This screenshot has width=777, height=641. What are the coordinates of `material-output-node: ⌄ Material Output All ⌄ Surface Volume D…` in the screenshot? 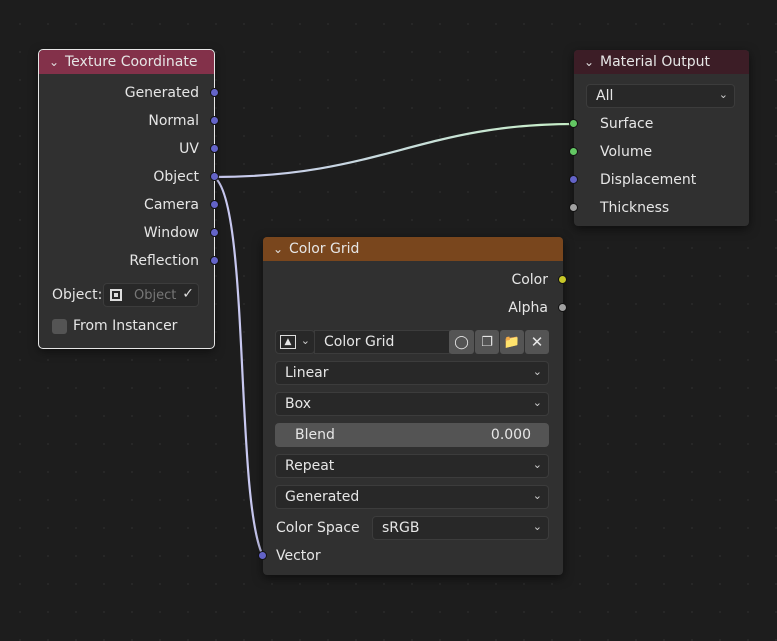 It's located at (661, 138).